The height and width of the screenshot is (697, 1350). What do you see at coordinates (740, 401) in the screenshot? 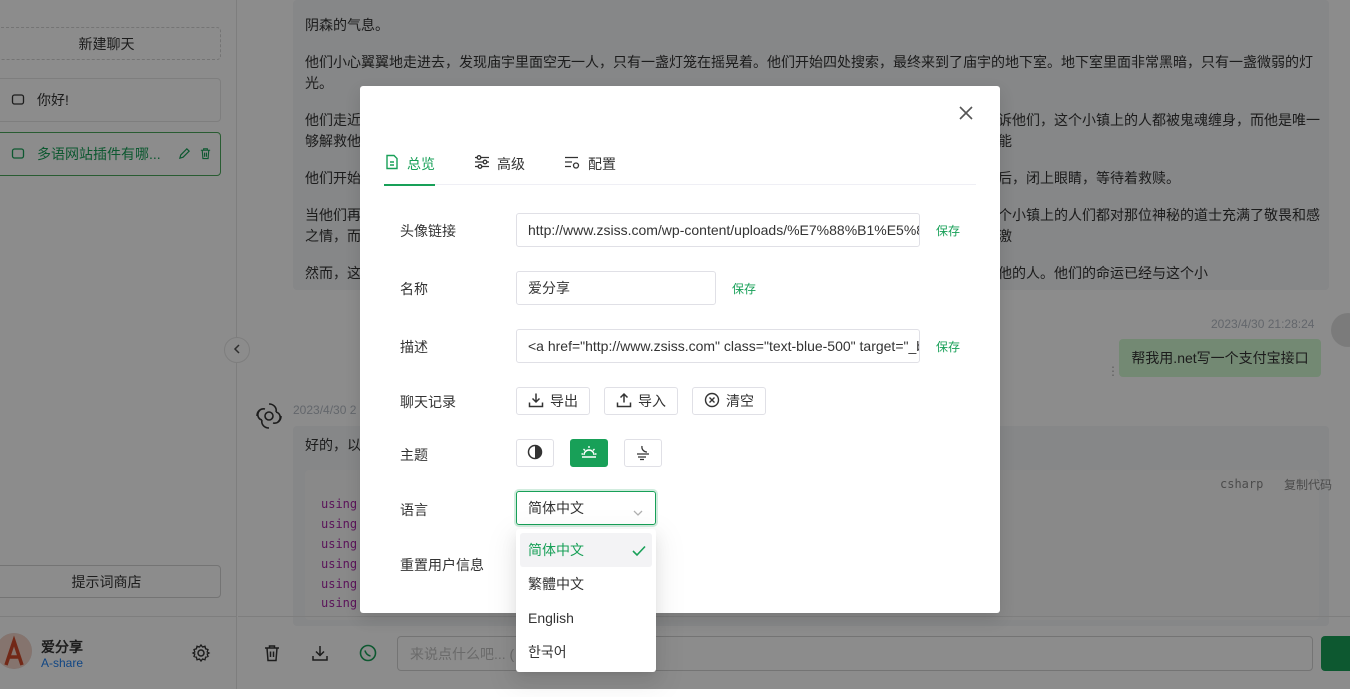
I see `button-label: 清空` at bounding box center [740, 401].